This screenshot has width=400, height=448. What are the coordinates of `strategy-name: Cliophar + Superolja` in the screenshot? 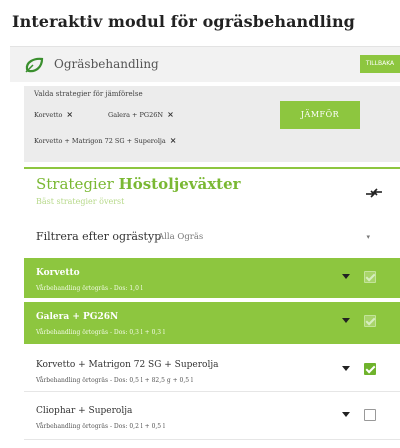 It's located at (84, 411).